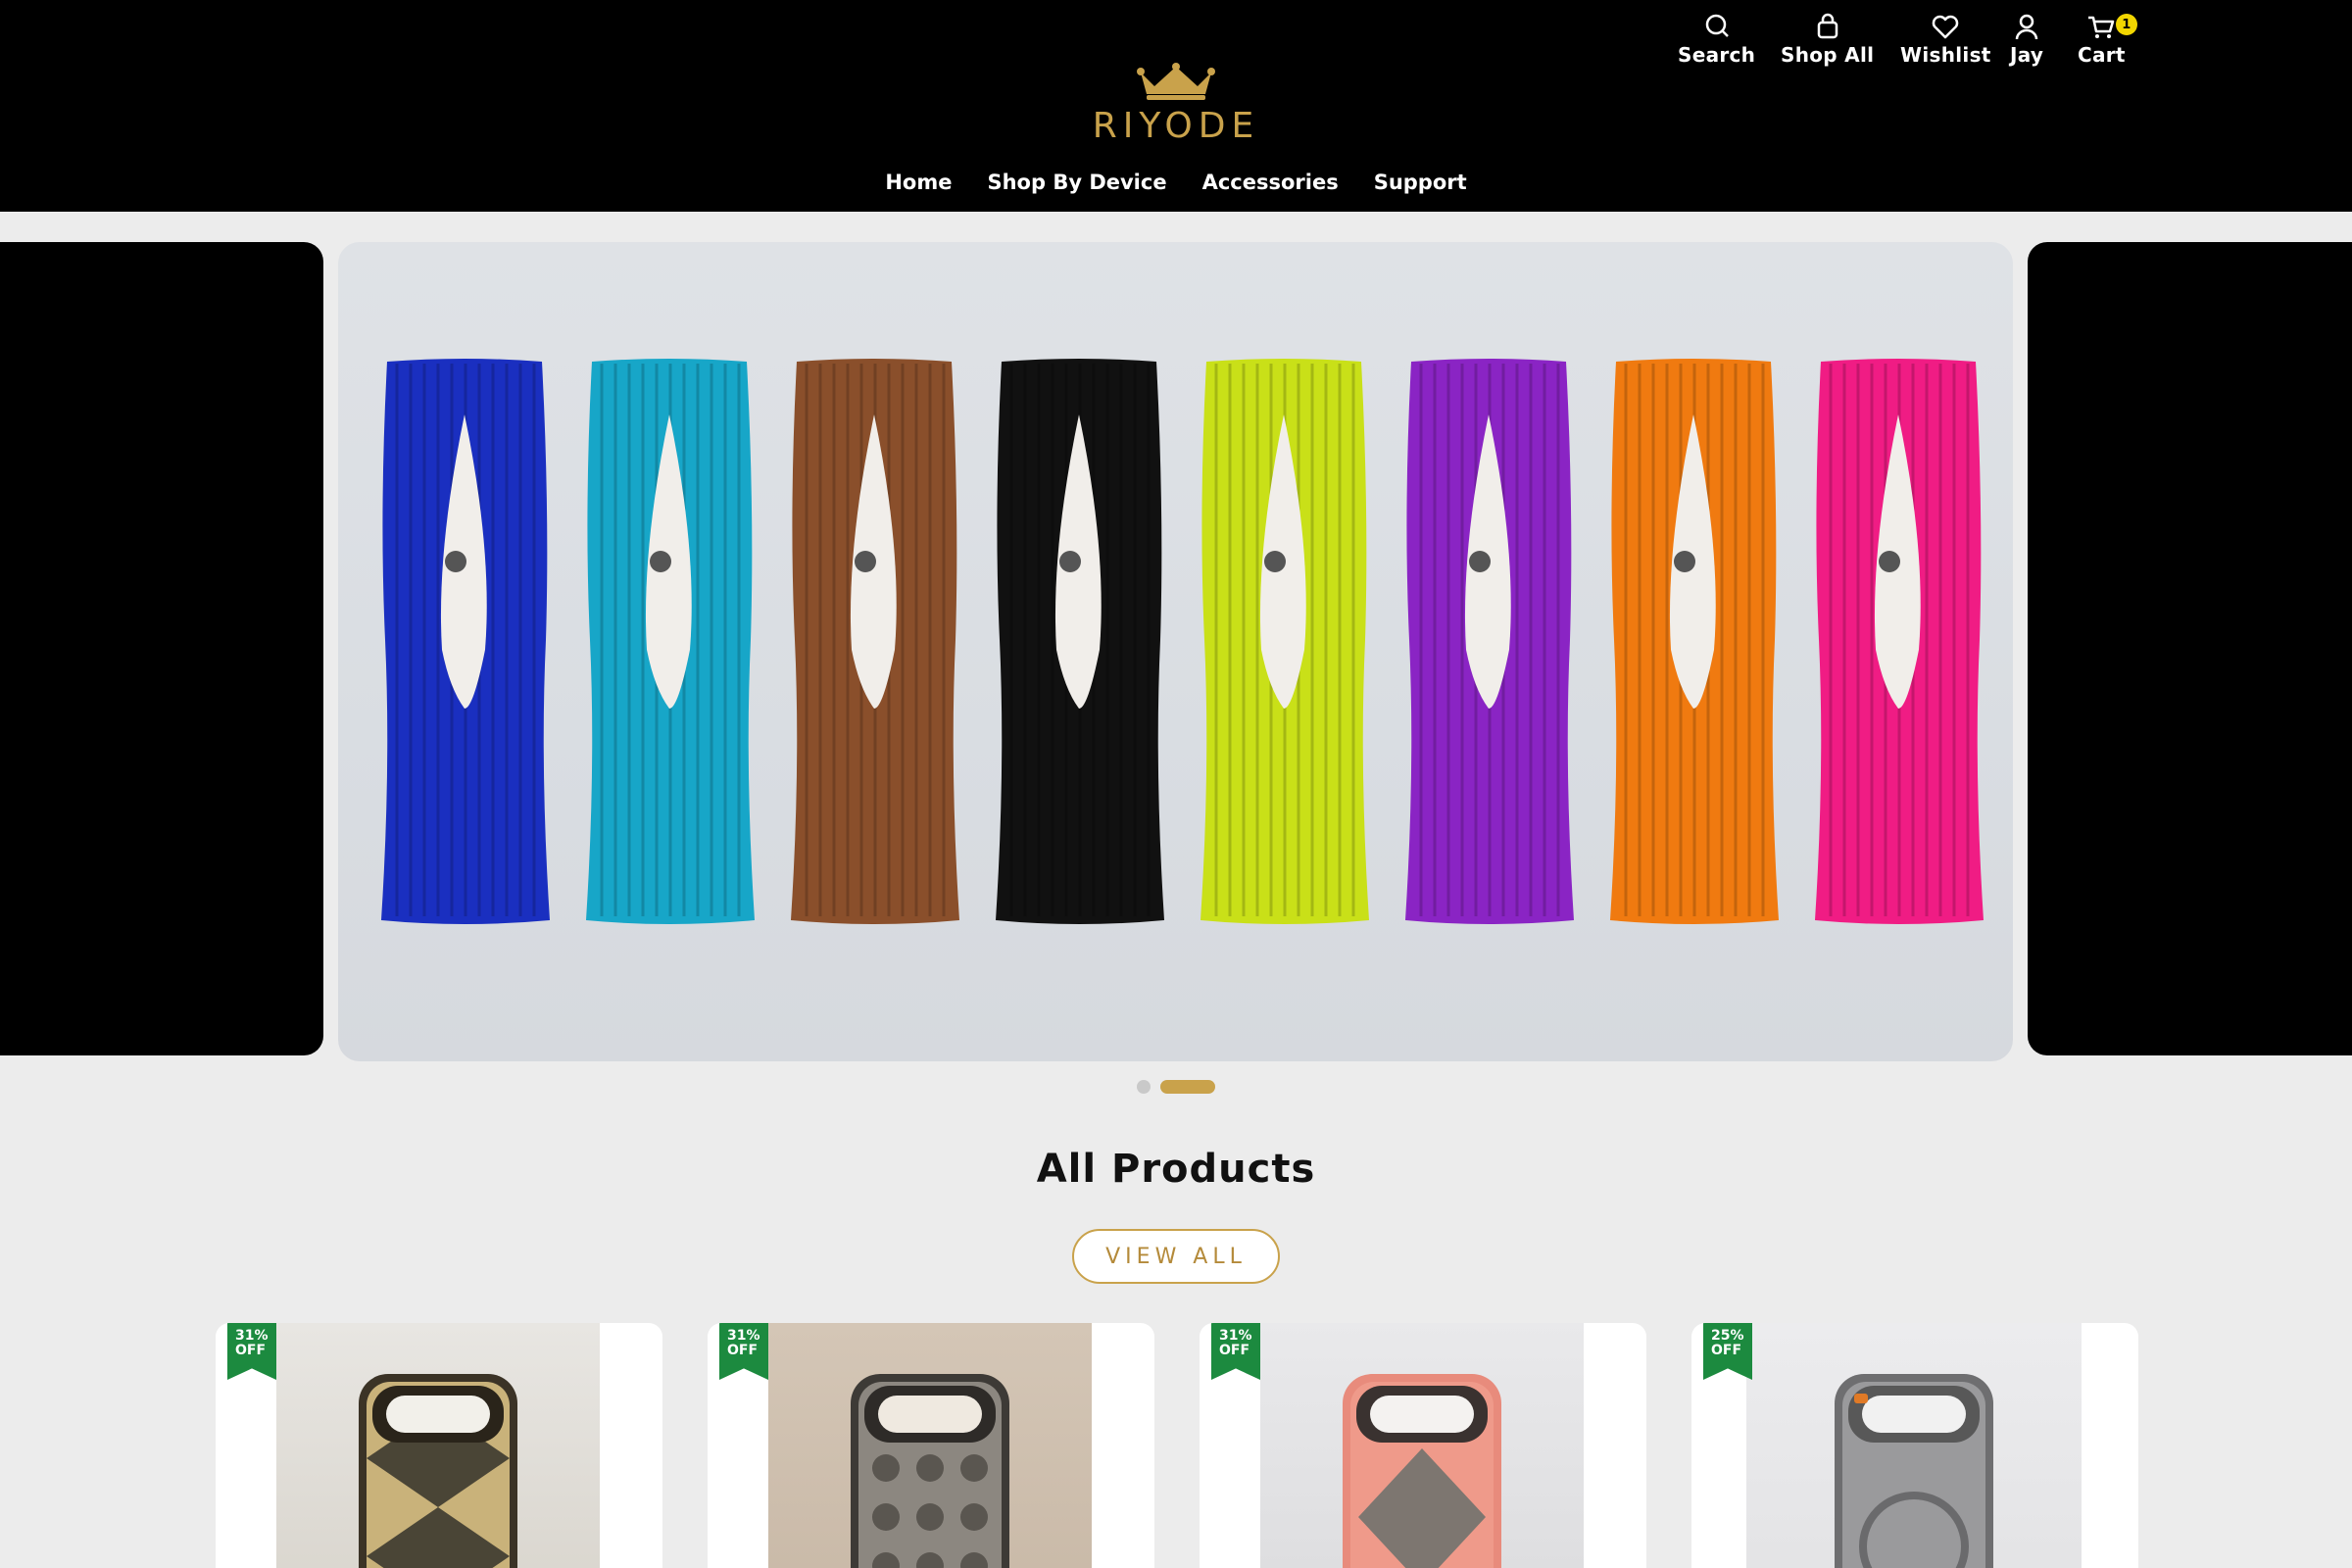 The width and height of the screenshot is (2352, 1568). What do you see at coordinates (1828, 55) in the screenshot?
I see `shop-all-label: Shop All` at bounding box center [1828, 55].